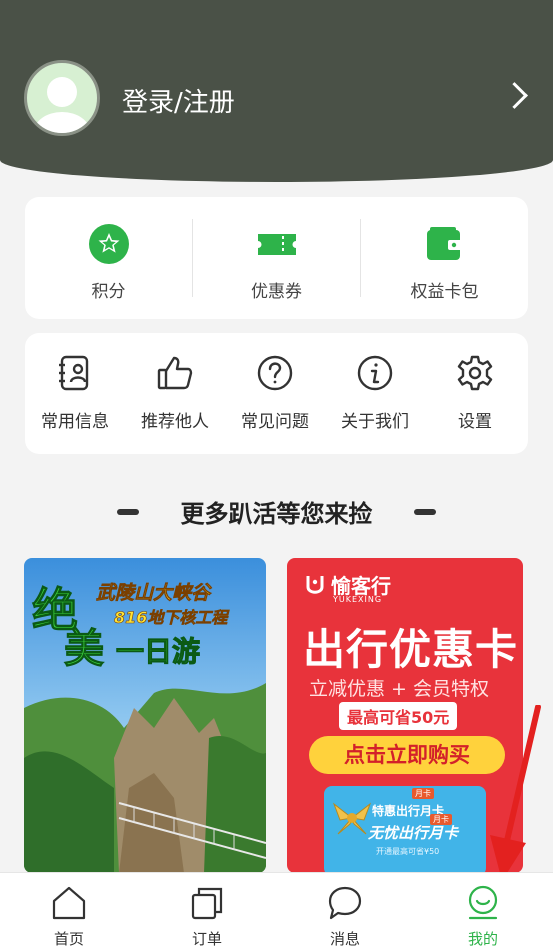 This screenshot has height=950, width=553. I want to click on settings-label: 设置, so click(475, 422).